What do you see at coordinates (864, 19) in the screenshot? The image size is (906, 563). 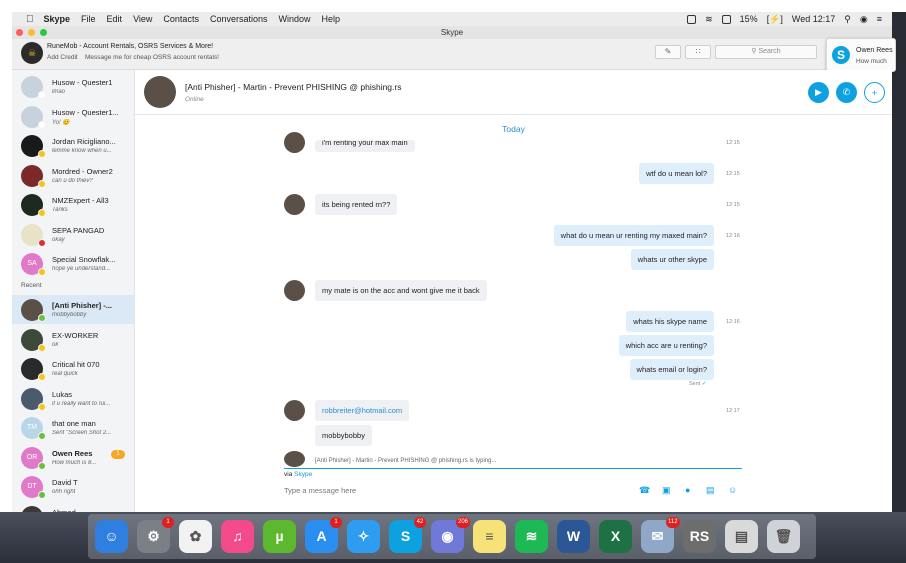 I see `siri-icon: ◉` at bounding box center [864, 19].